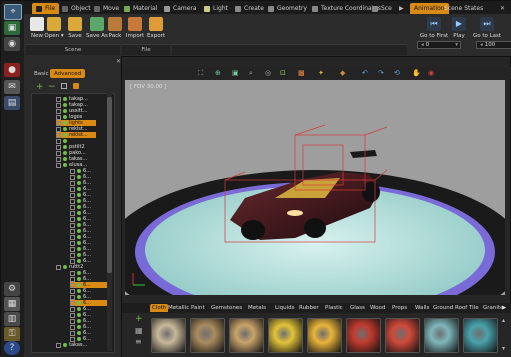  What do you see at coordinates (219, 73) in the screenshot?
I see `zoom-fit-icon: ⊕` at bounding box center [219, 73].